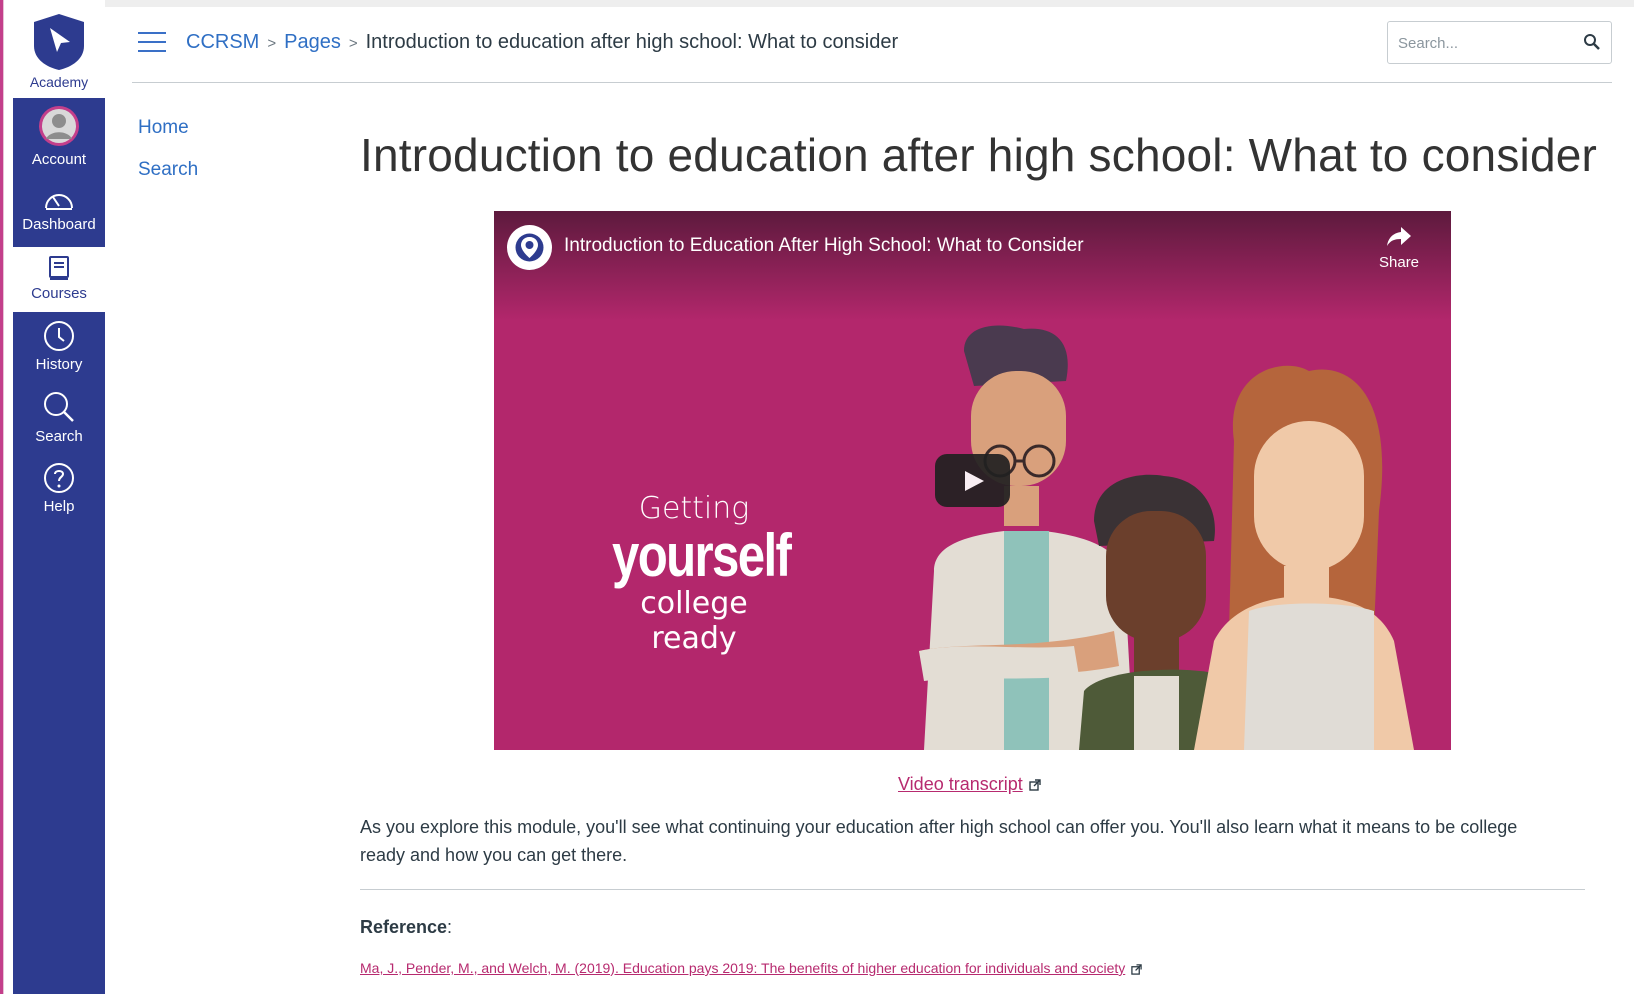  I want to click on nav-help: Help, so click(59, 492).